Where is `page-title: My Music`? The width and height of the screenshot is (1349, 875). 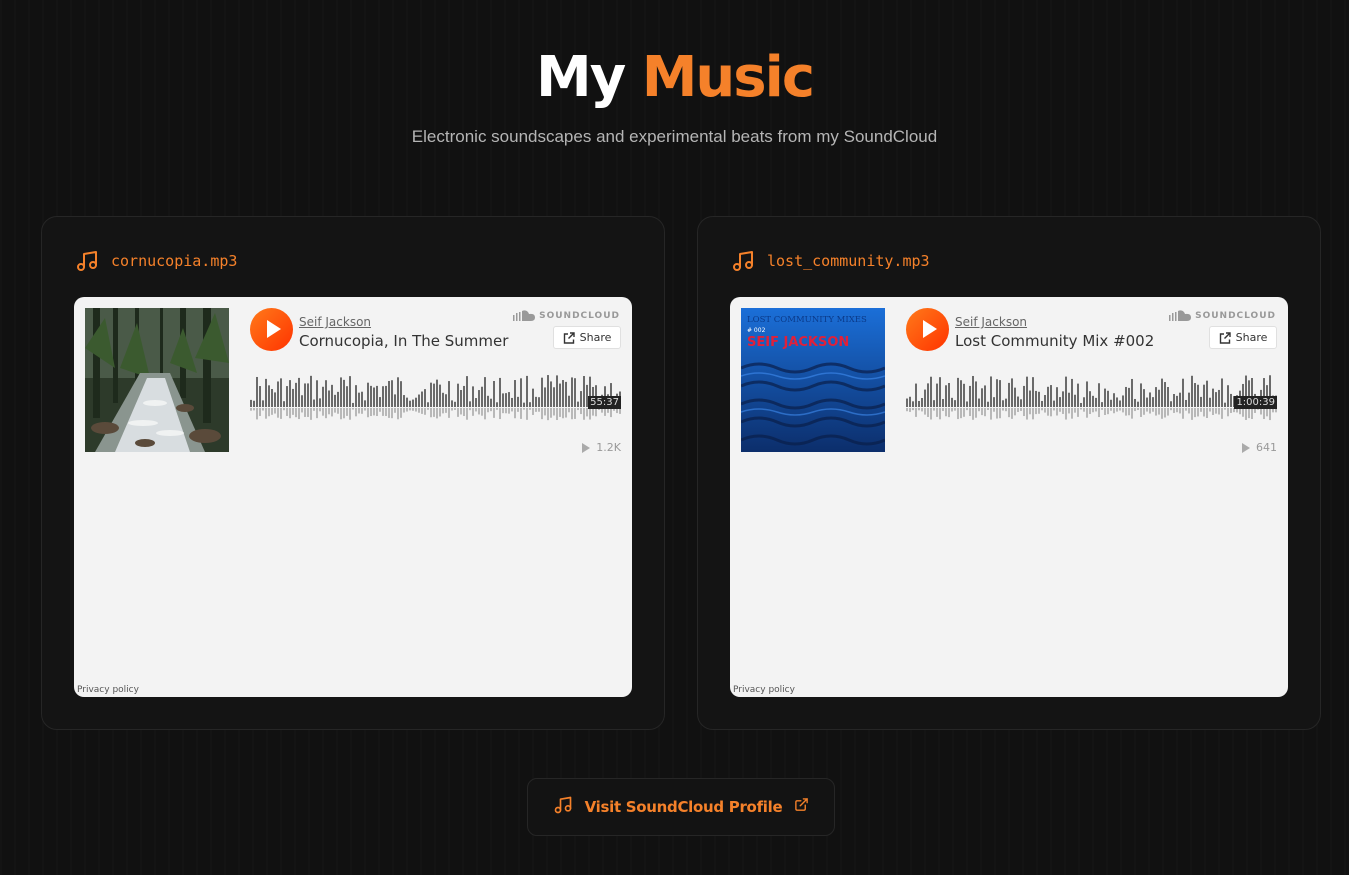 page-title: My Music is located at coordinates (674, 78).